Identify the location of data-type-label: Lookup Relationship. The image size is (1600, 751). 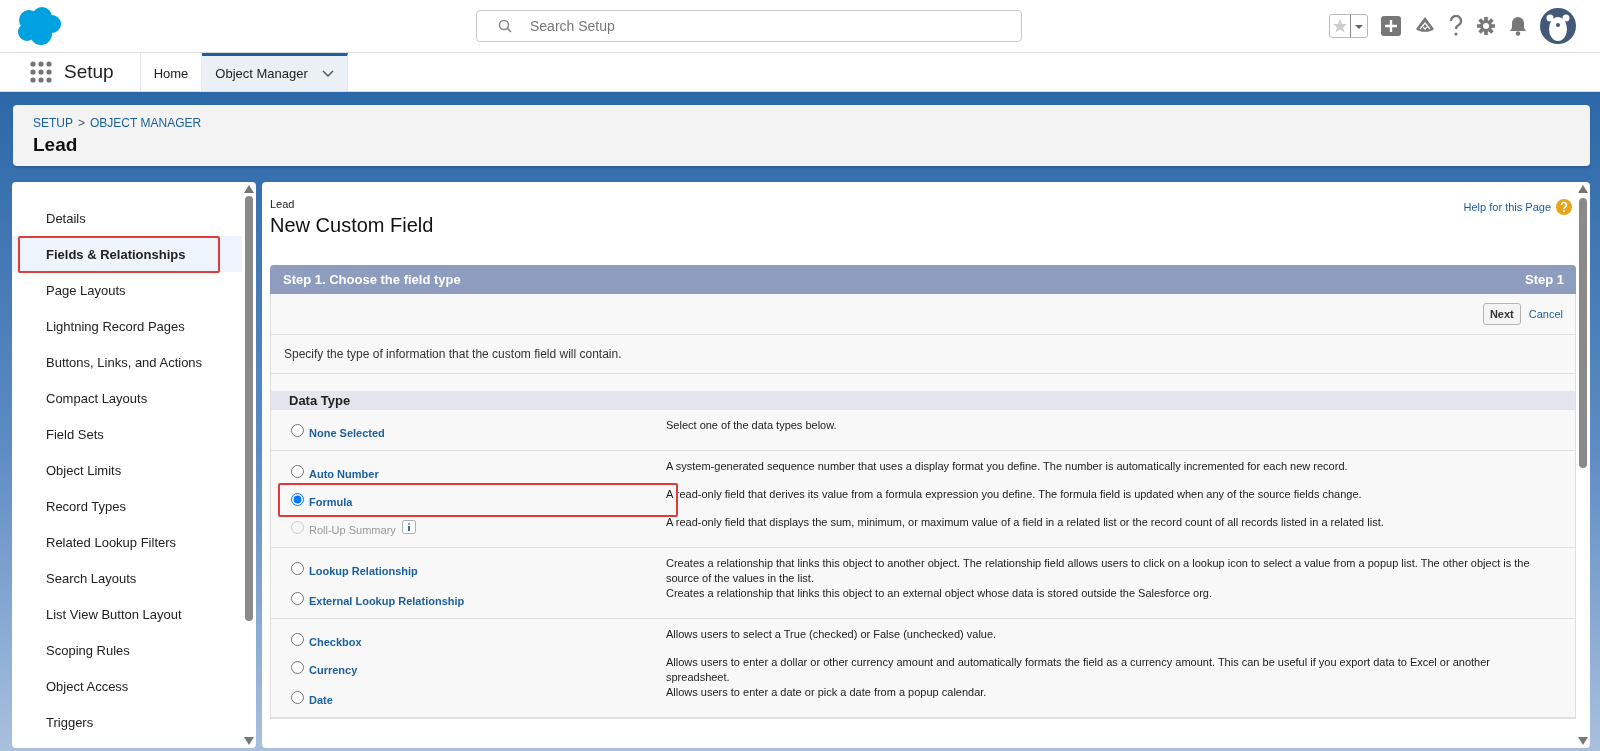
(363, 571).